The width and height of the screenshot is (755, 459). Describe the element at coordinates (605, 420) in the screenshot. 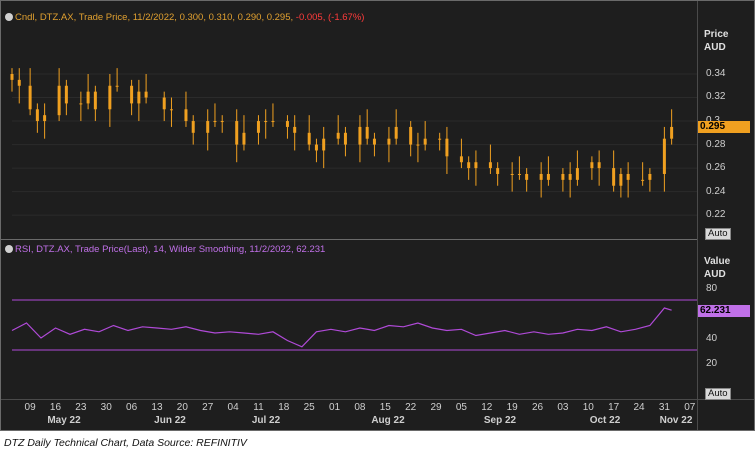

I see `month-label: Oct 22` at that location.